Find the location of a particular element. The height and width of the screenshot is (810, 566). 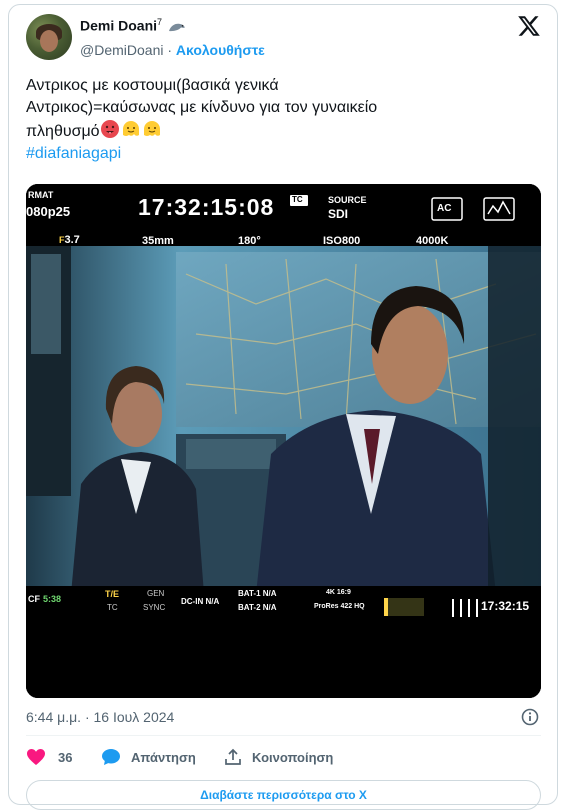

avatar-face is located at coordinates (49, 41).